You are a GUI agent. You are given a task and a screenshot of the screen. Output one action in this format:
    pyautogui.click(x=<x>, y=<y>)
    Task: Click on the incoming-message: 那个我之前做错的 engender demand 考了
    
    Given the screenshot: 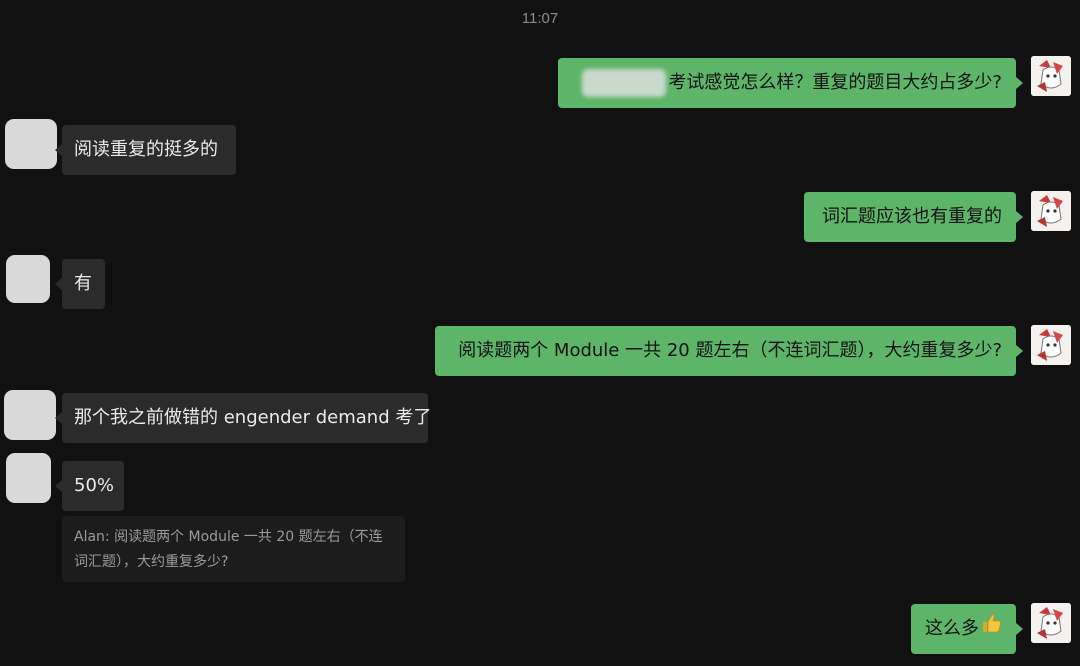 What is the action you would take?
    pyautogui.click(x=243, y=418)
    